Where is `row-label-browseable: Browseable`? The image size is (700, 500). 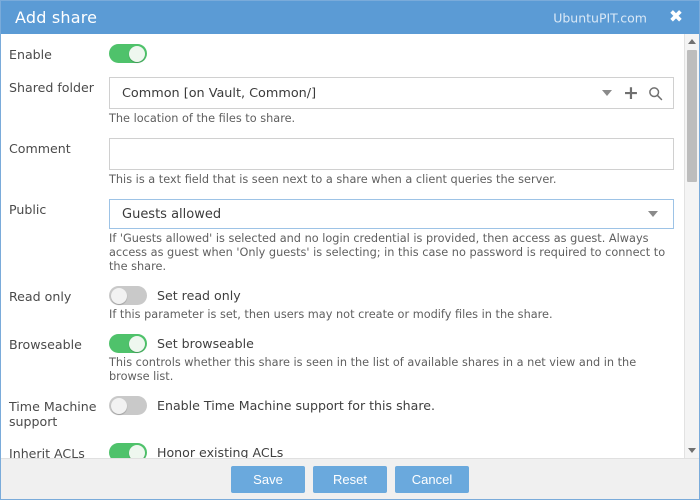 row-label-browseable: Browseable is located at coordinates (45, 344).